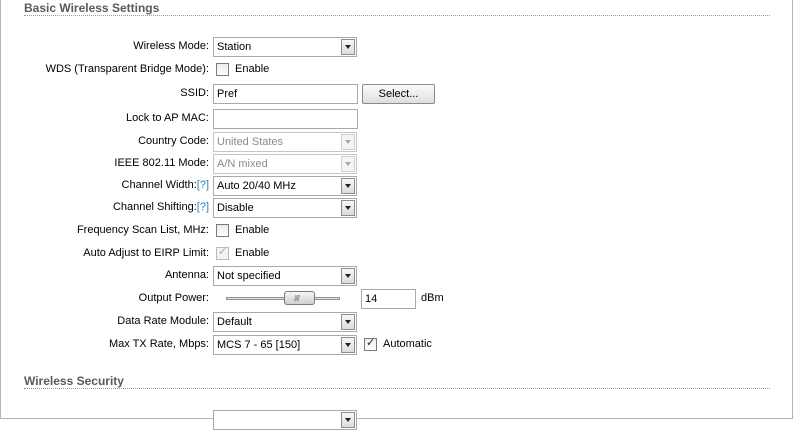  Describe the element at coordinates (222, 230) in the screenshot. I see `frequency-scan-list-checkbox` at that location.